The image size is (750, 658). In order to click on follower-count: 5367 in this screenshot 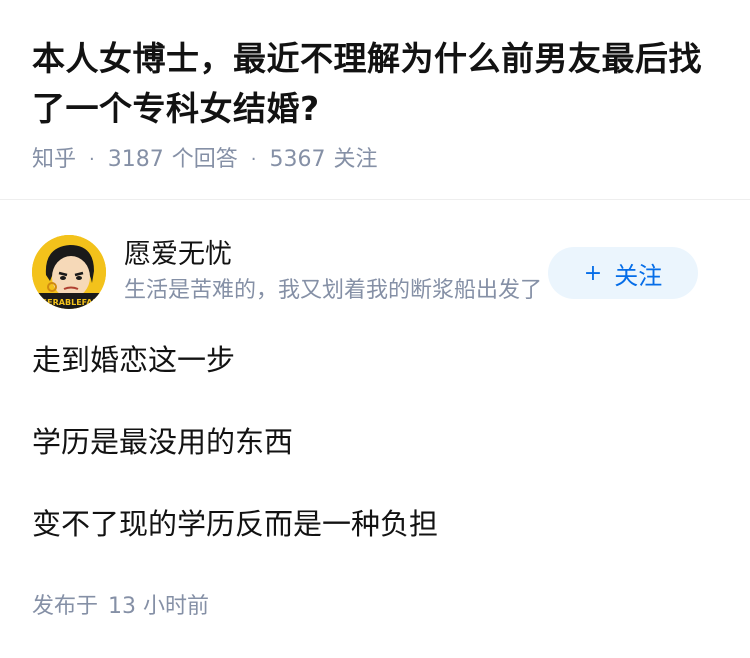, I will do `click(297, 159)`.